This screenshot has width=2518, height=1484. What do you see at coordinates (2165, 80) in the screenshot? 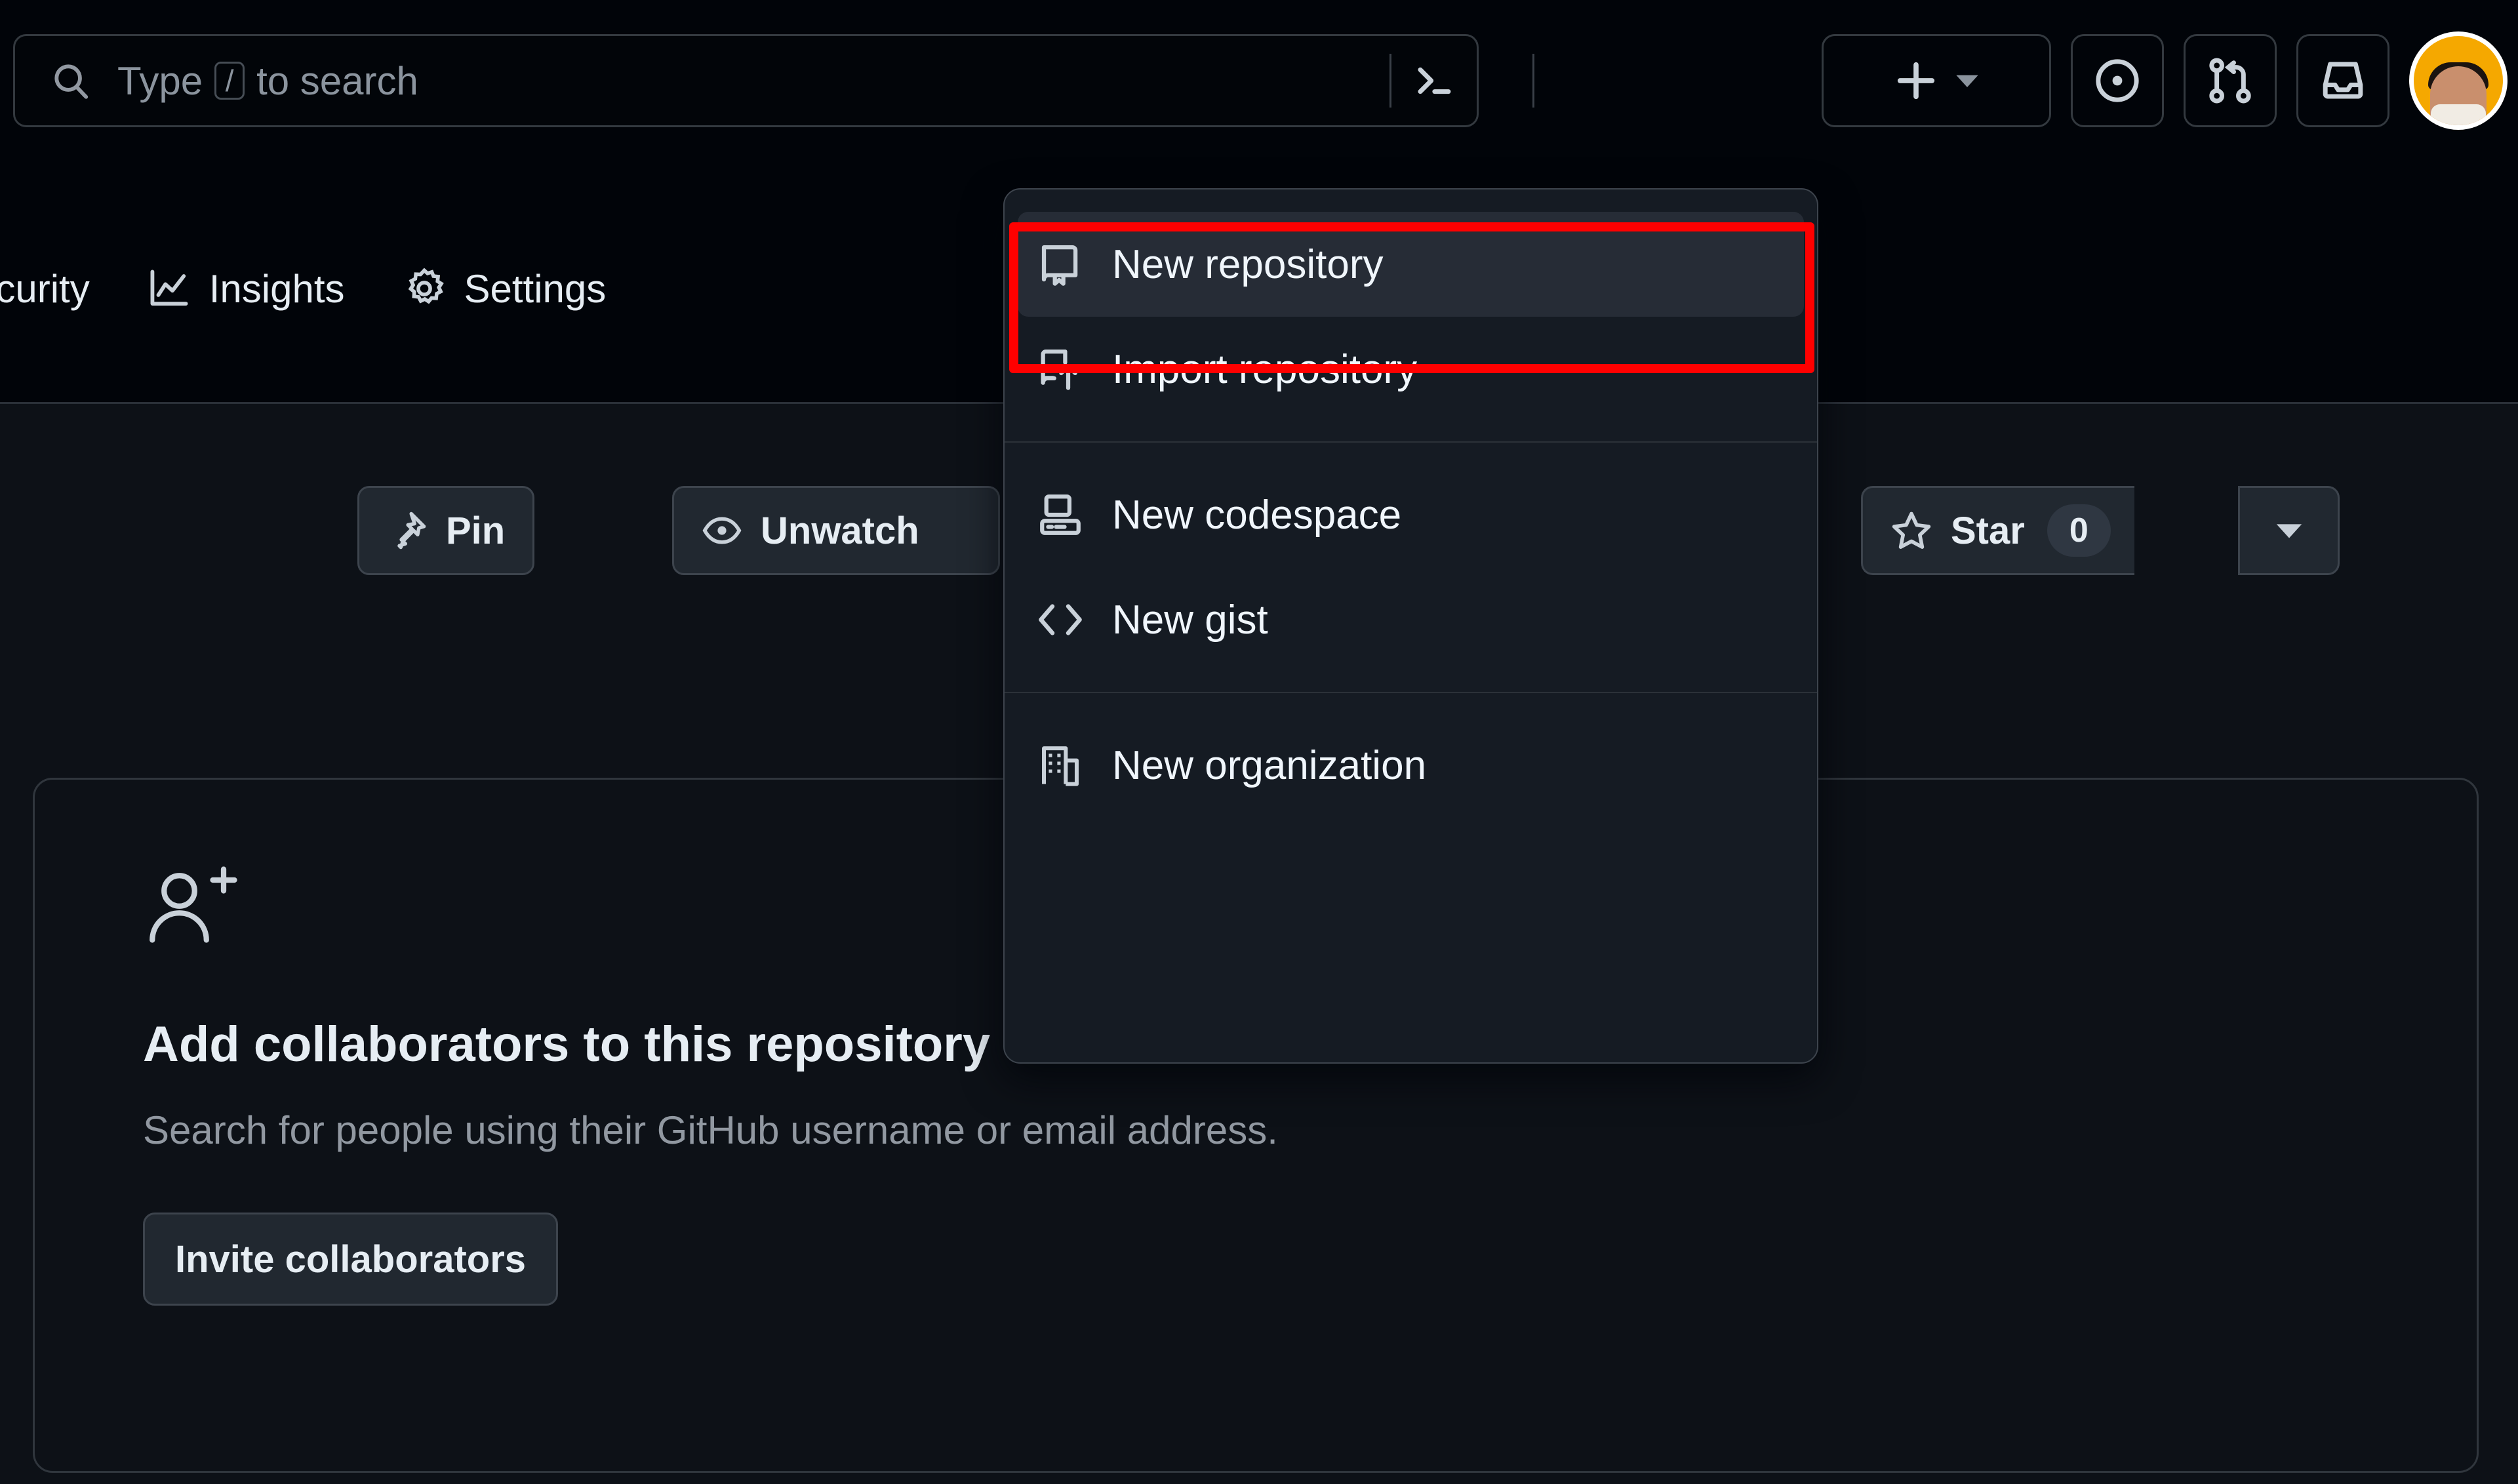
I see `header-actions-group` at bounding box center [2165, 80].